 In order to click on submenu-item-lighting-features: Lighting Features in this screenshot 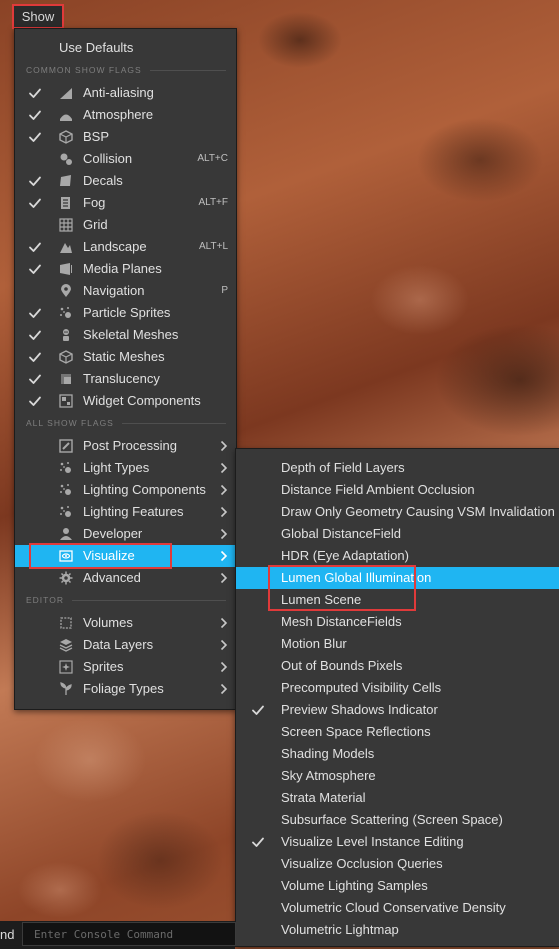, I will do `click(125, 512)`.